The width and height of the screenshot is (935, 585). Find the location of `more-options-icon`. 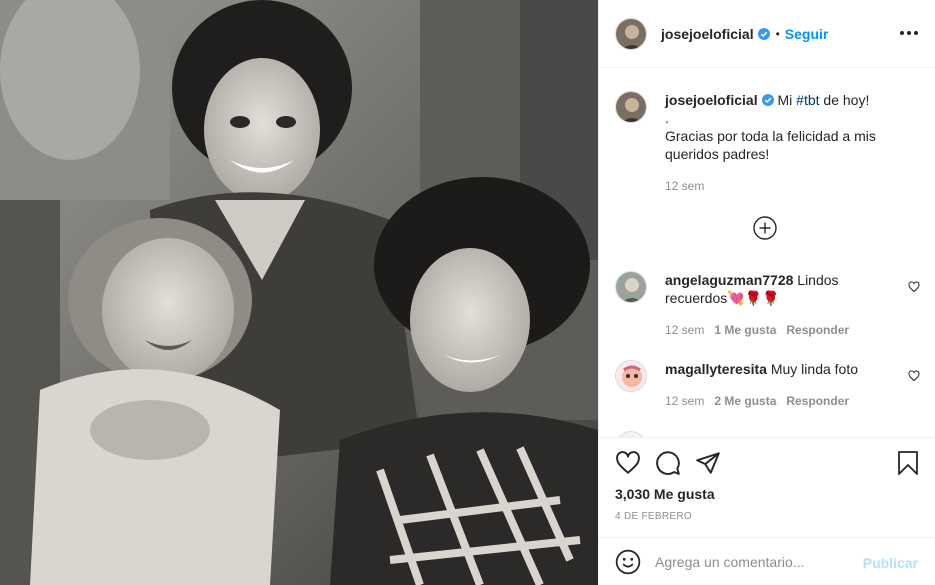

more-options-icon is located at coordinates (909, 33).